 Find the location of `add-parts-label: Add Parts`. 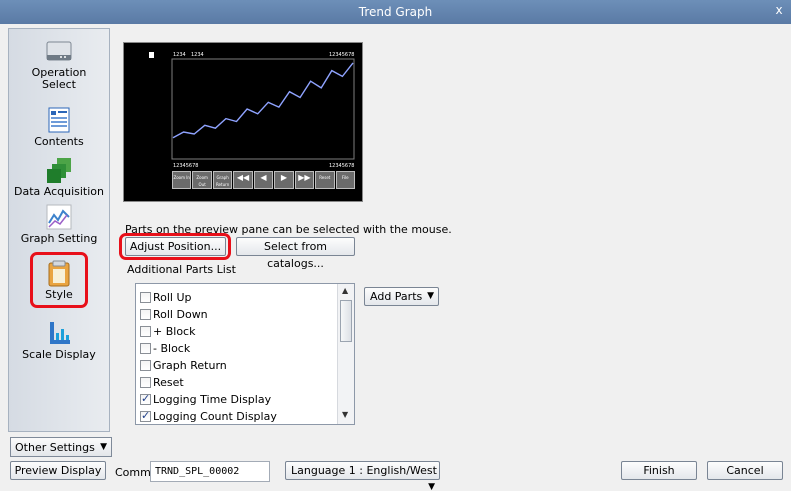

add-parts-label: Add Parts is located at coordinates (396, 296).